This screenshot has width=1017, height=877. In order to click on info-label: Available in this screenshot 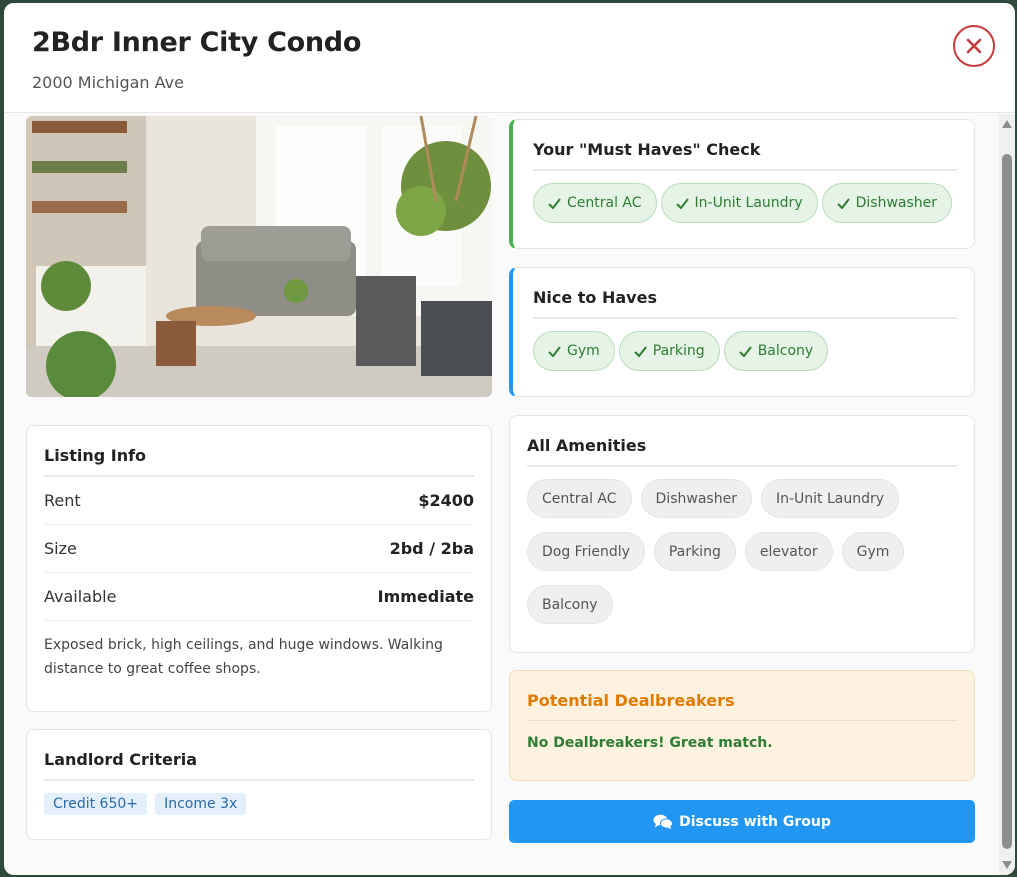, I will do `click(80, 596)`.